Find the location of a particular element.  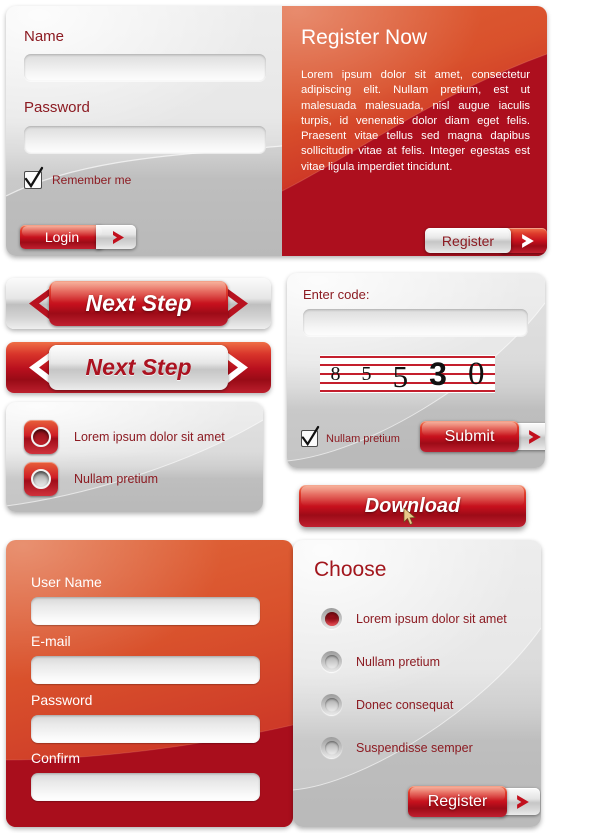

login-button-arrow-tab is located at coordinates (116, 237).